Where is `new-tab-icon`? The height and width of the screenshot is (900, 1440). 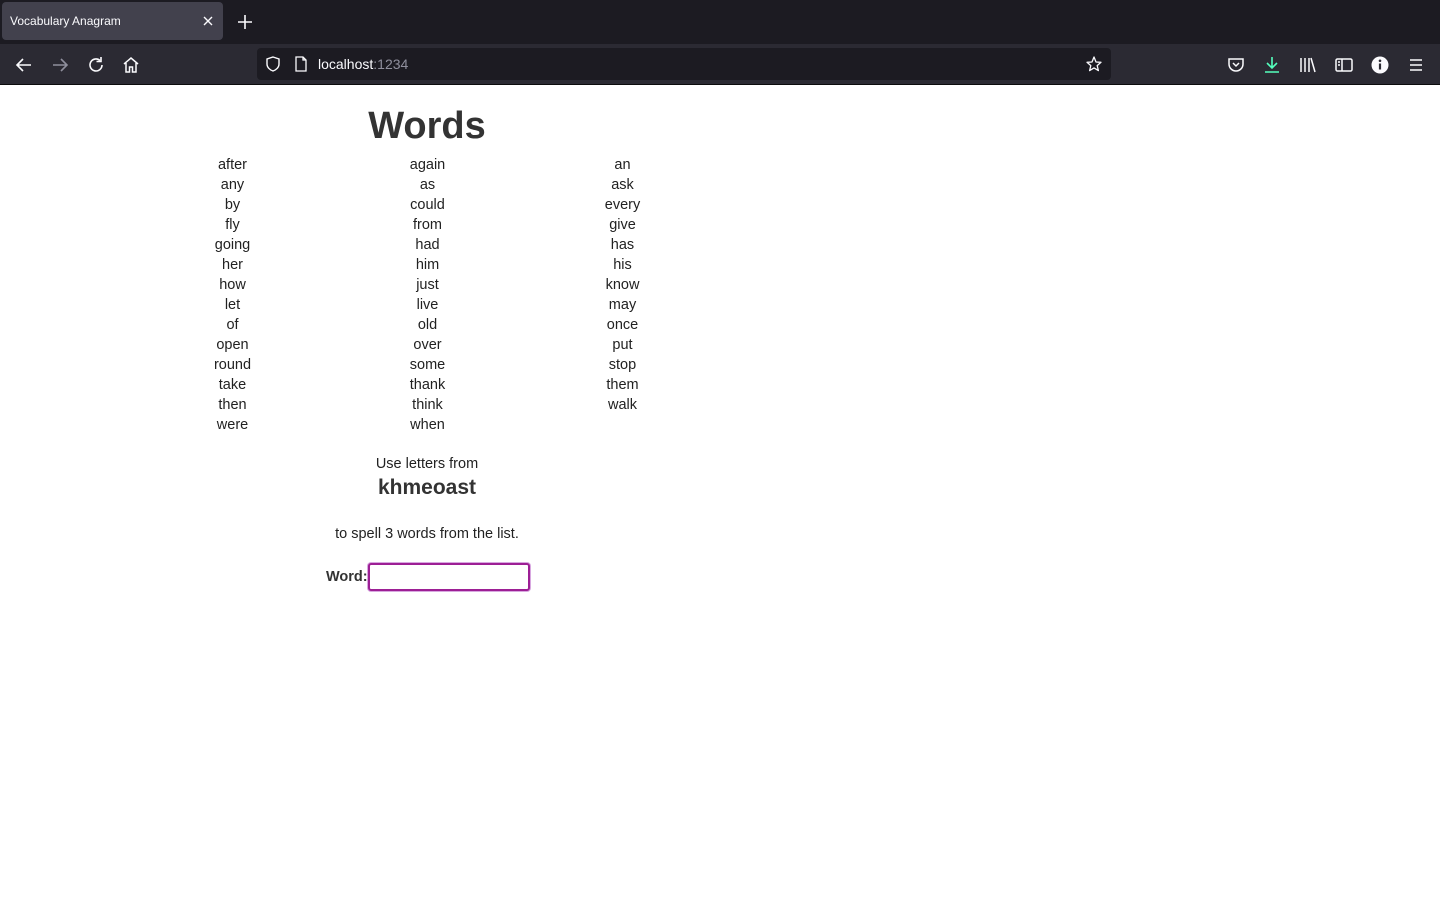
new-tab-icon is located at coordinates (245, 22).